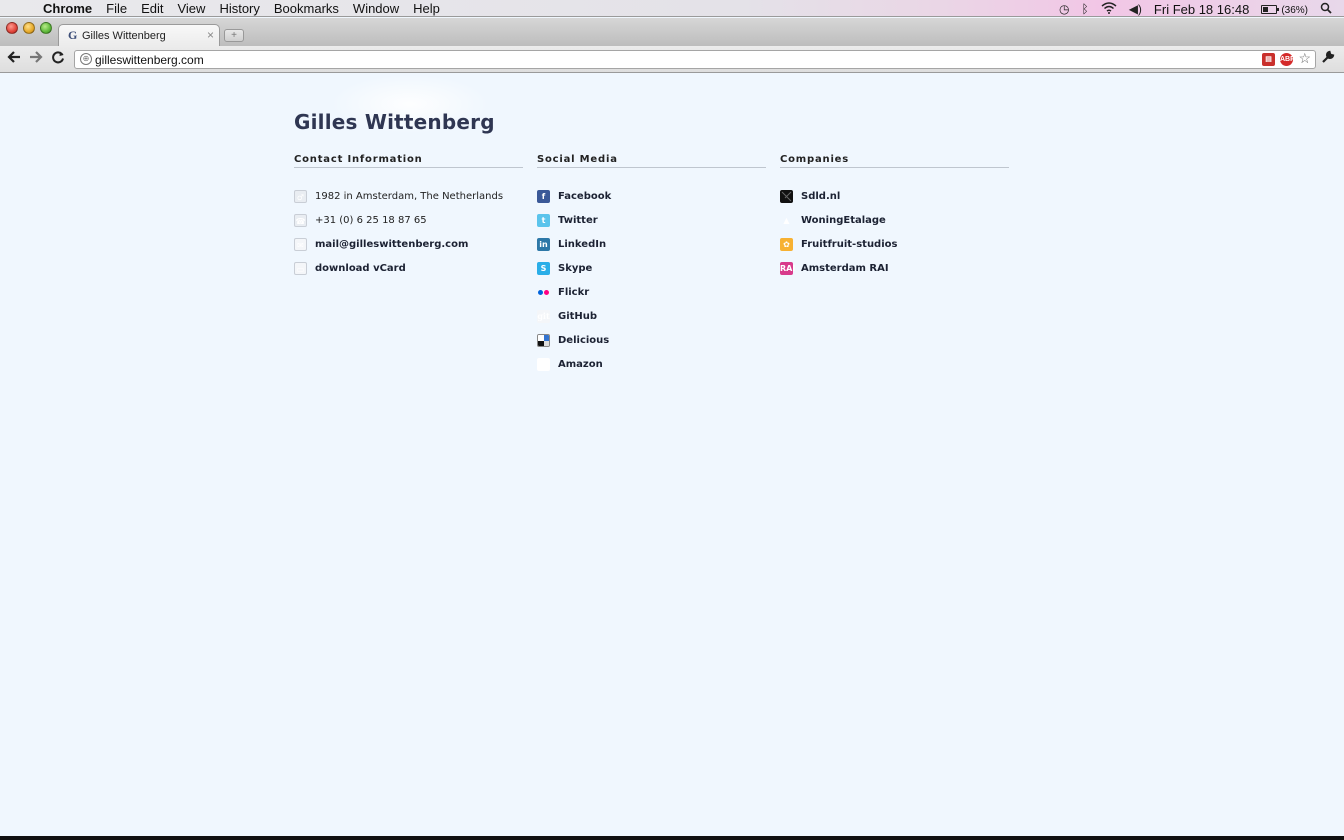 Image resolution: width=1344 pixels, height=840 pixels. I want to click on list-item: RAI Amsterdam RAI, so click(894, 274).